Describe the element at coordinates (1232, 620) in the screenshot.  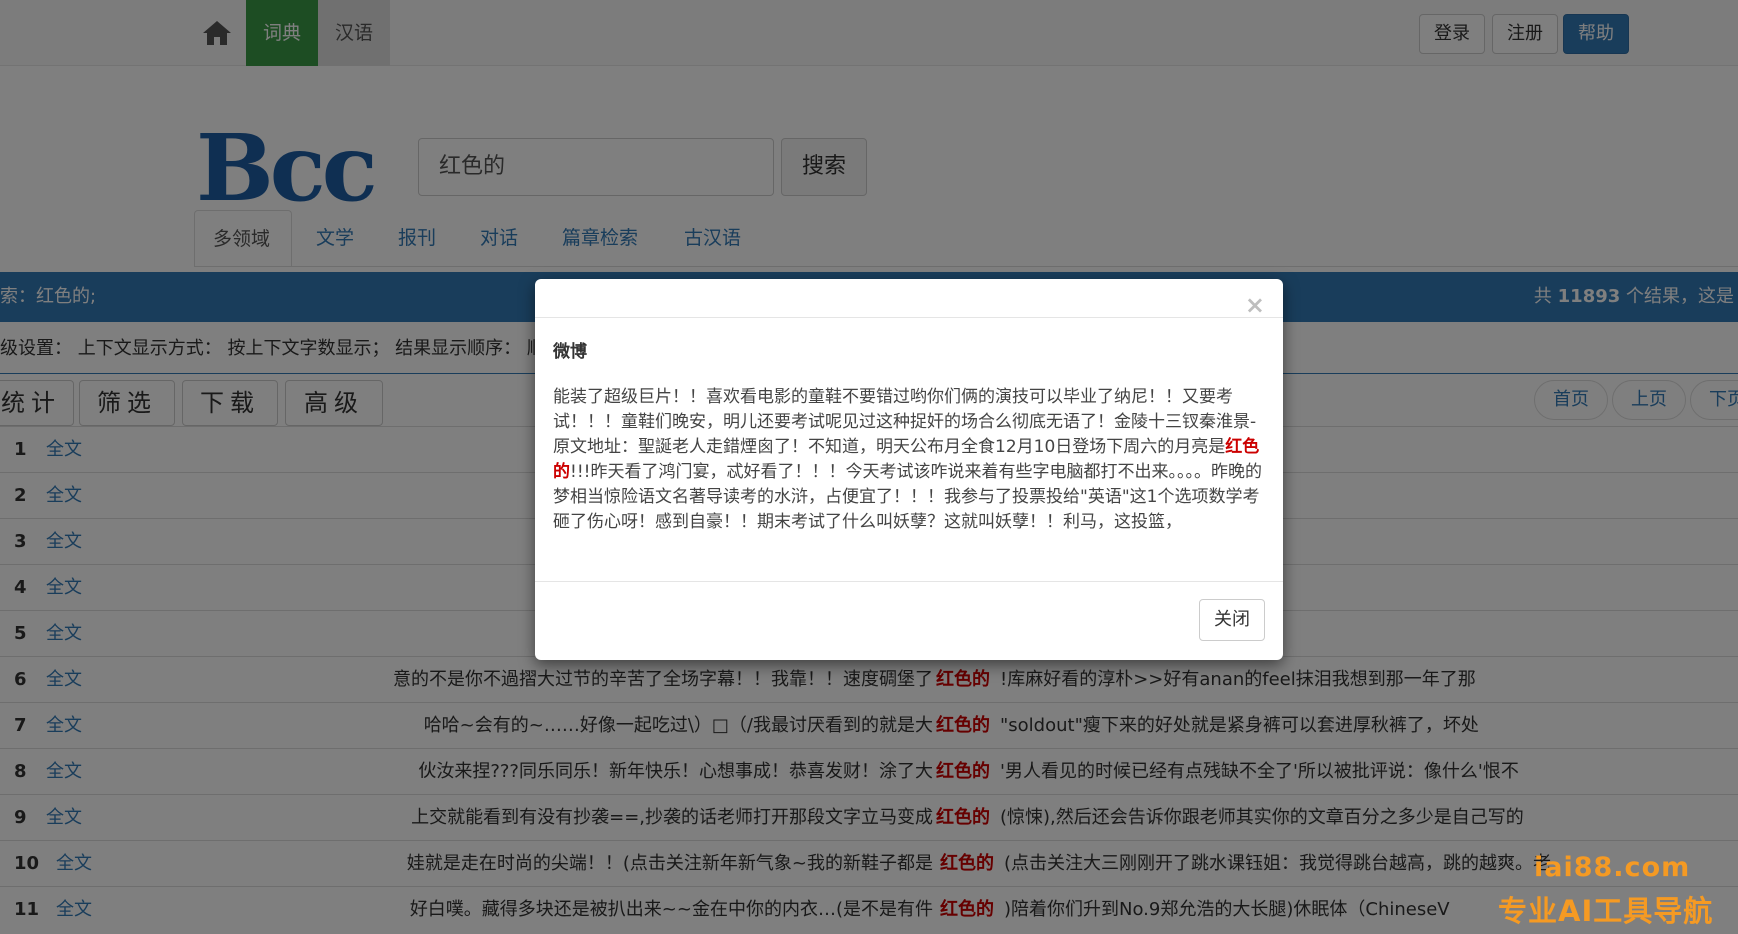
I see `modal-close-button: 关闭` at that location.